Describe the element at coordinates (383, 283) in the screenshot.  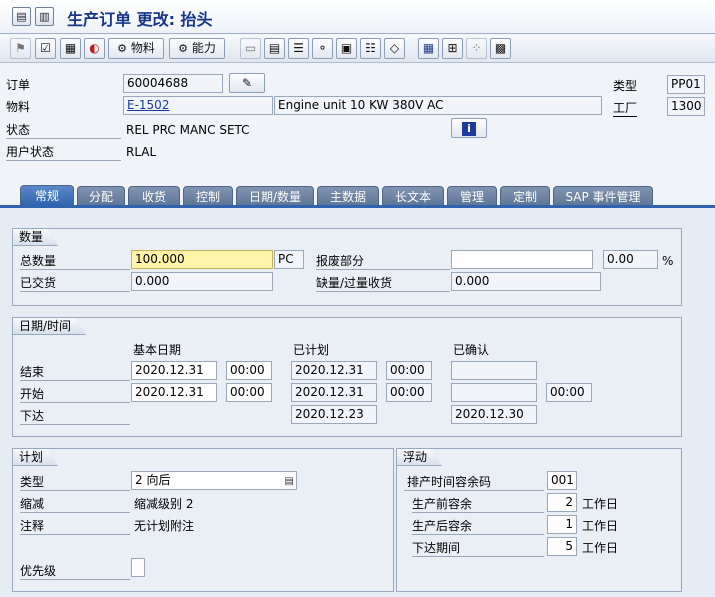
I see `short-over-label: 缺量/过量收货` at that location.